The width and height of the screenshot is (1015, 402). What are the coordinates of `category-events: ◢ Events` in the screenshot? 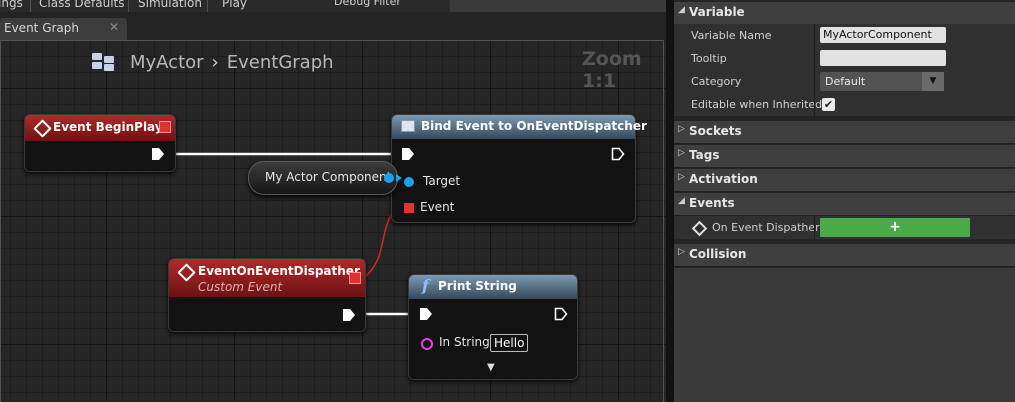 It's located at (844, 204).